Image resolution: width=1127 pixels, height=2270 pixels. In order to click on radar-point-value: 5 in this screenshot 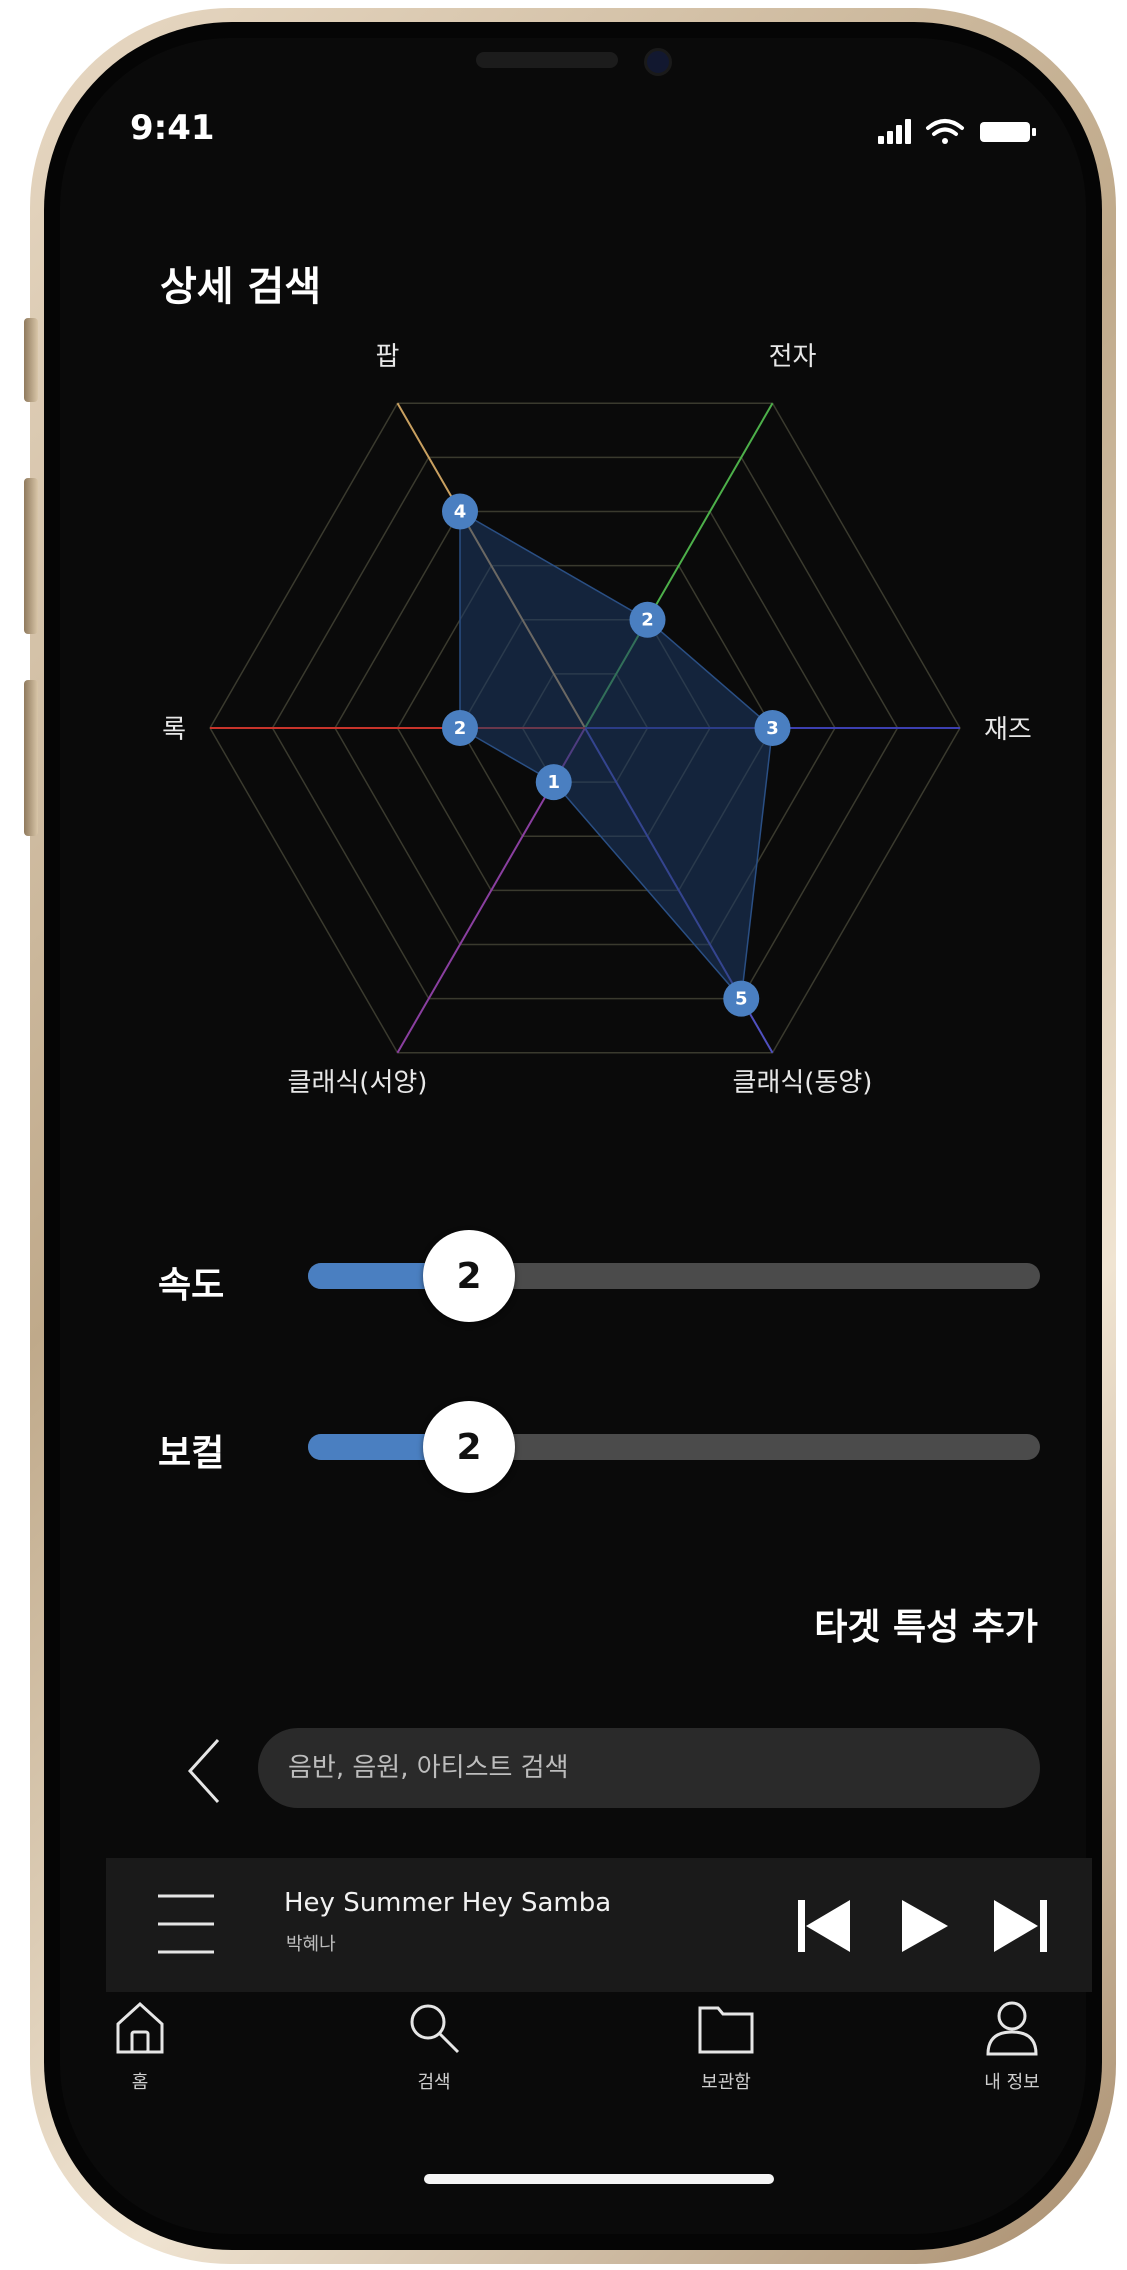, I will do `click(741, 999)`.